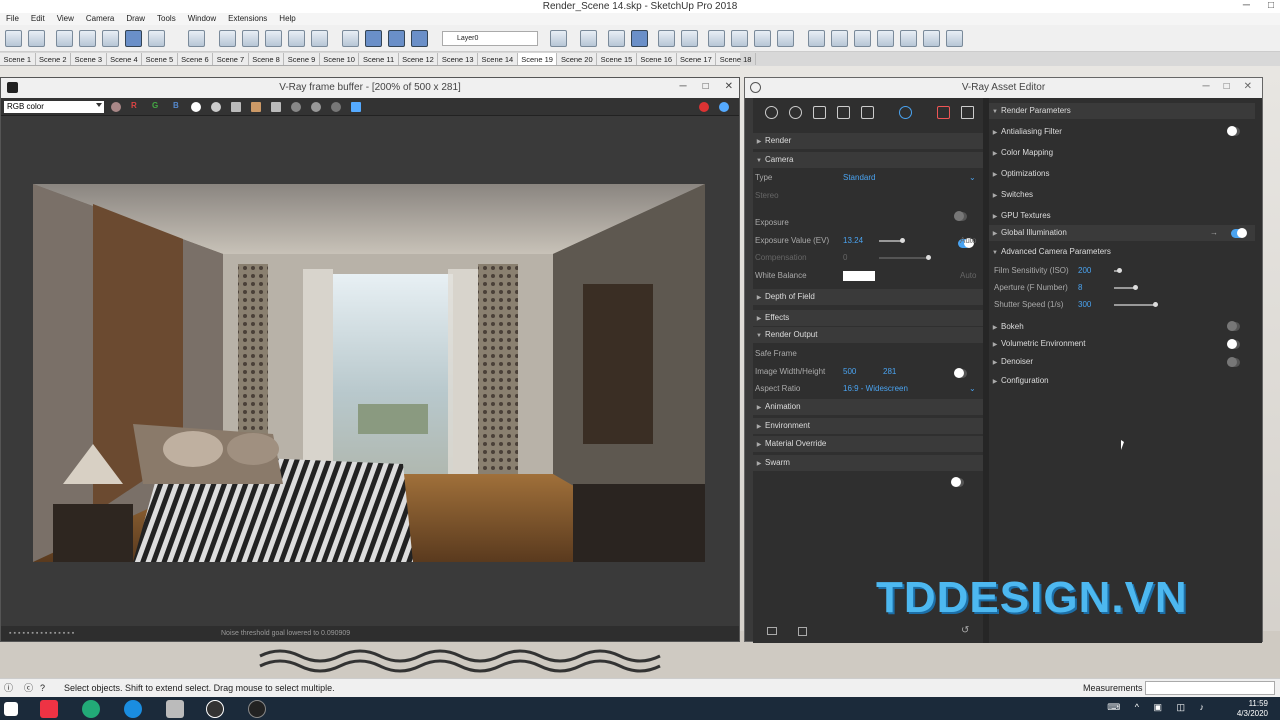 This screenshot has height=720, width=1280. I want to click on vray-batch-icon, so click(689, 38).